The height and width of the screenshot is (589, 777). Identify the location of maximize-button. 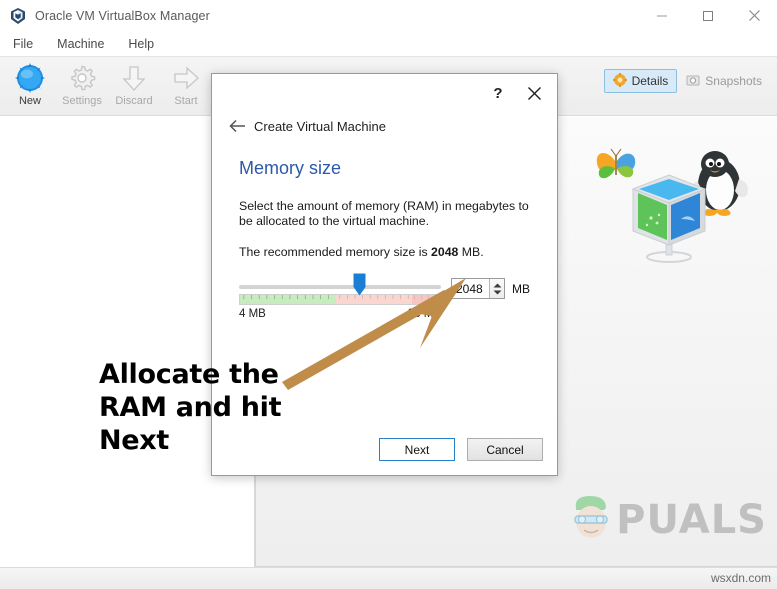
(708, 15).